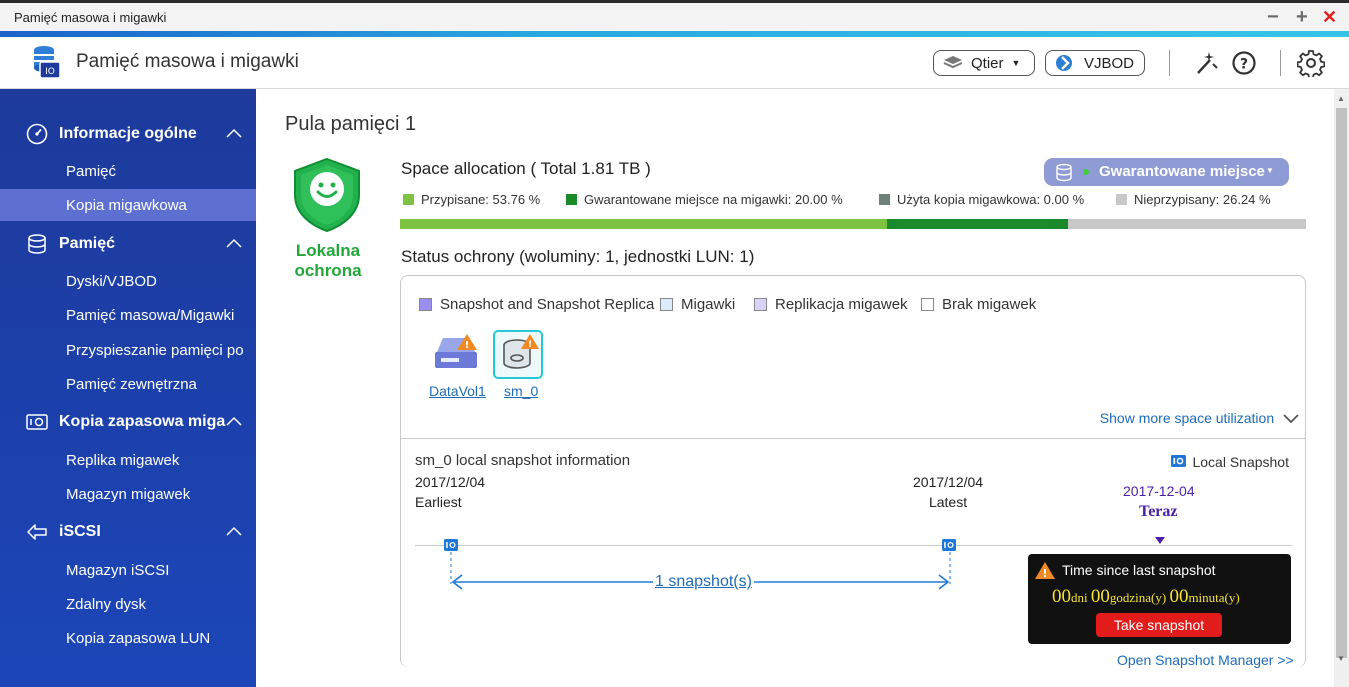  Describe the element at coordinates (1158, 511) in the screenshot. I see `now-label: Teraz` at that location.